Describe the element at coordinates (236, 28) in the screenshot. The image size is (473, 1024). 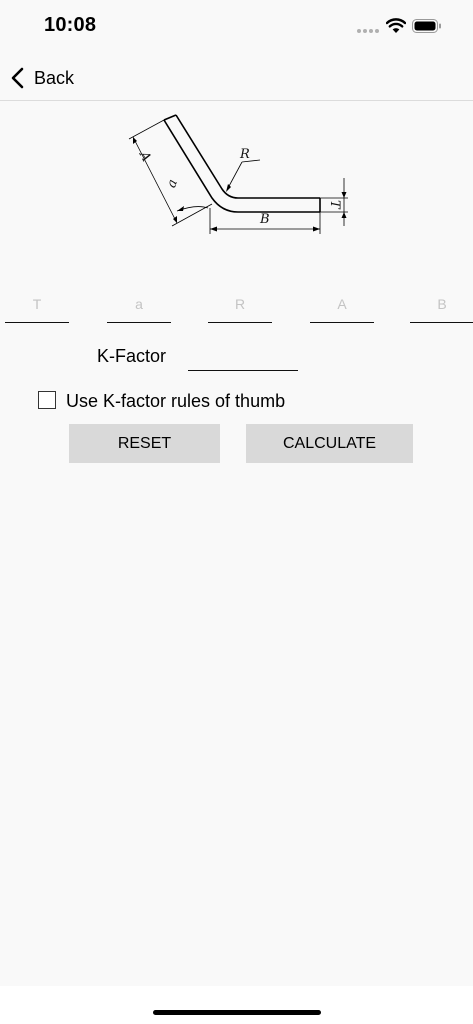
I see `status-bar: 10:08` at that location.